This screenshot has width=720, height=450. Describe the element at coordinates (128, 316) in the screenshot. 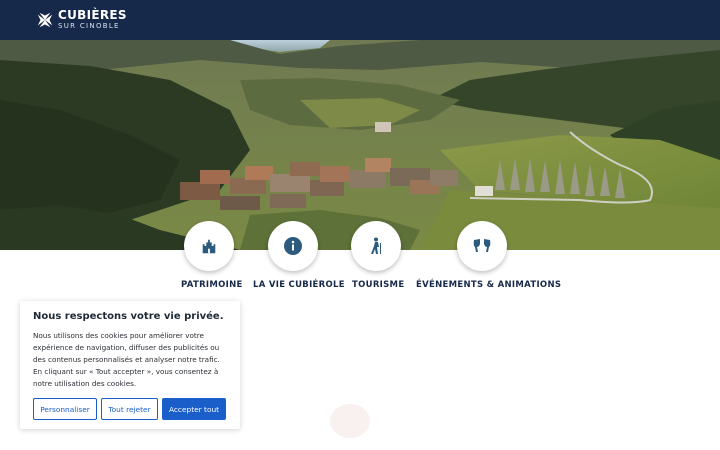

I see `cookie-title: Nous respectons votre vie privée.` at that location.